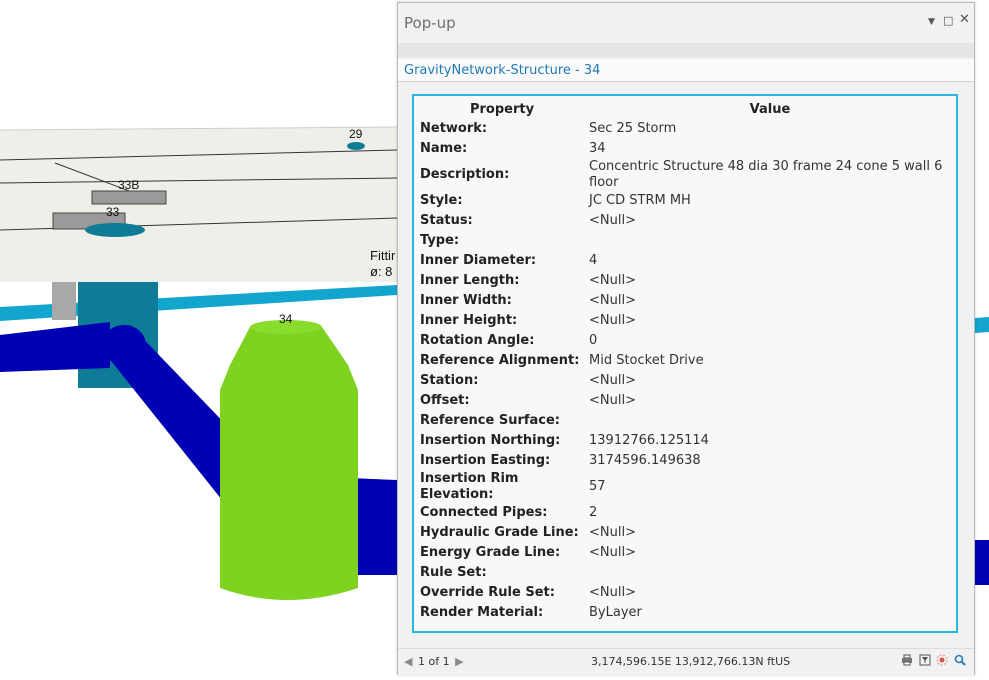  I want to click on property-label: Render Material:, so click(482, 612).